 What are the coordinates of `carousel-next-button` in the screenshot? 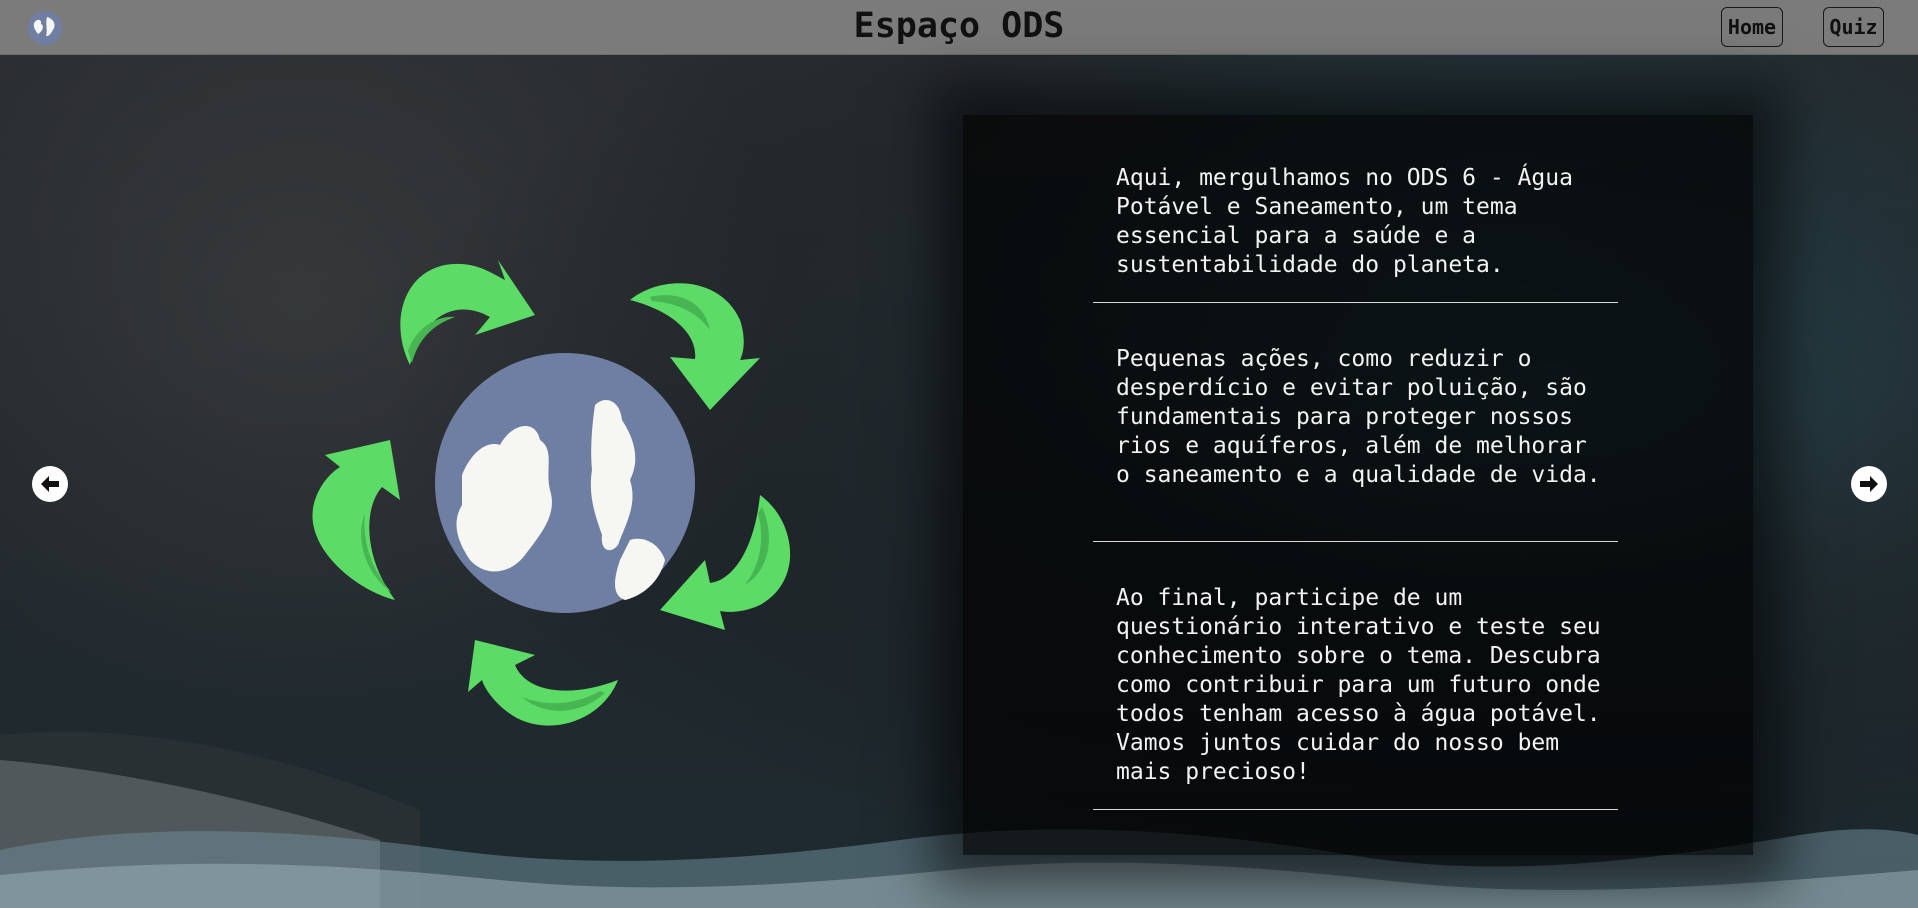 It's located at (1869, 484).